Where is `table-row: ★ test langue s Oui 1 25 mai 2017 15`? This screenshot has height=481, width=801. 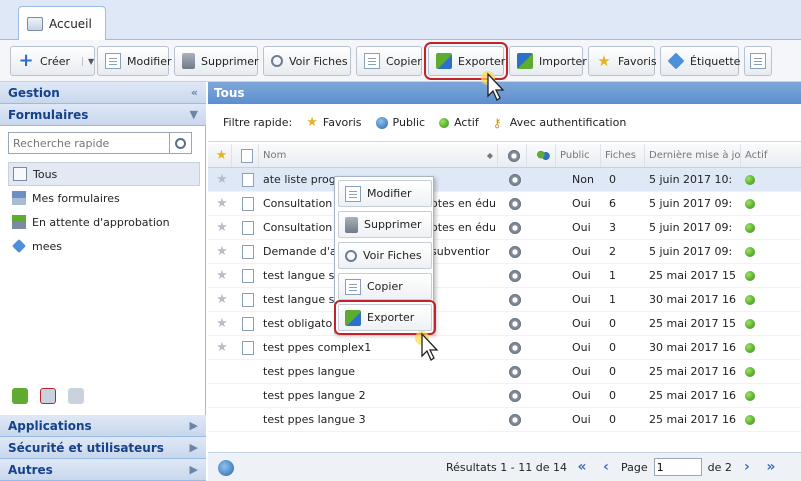
table-row: ★ test langue s Oui 1 25 mai 2017 15 is located at coordinates (504, 276).